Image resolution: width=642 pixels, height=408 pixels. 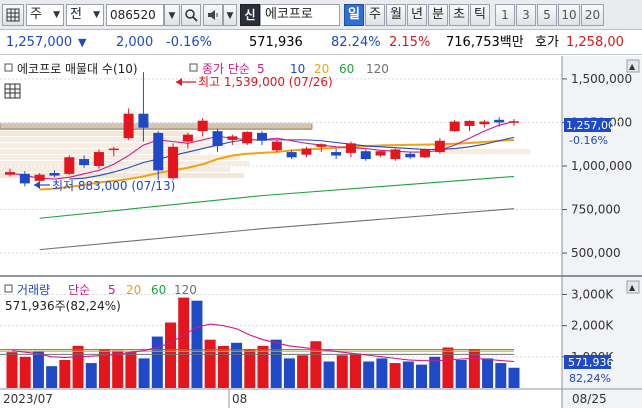 I want to click on price-panel-title: 에코프로 매물대 수(10), so click(x=77, y=69).